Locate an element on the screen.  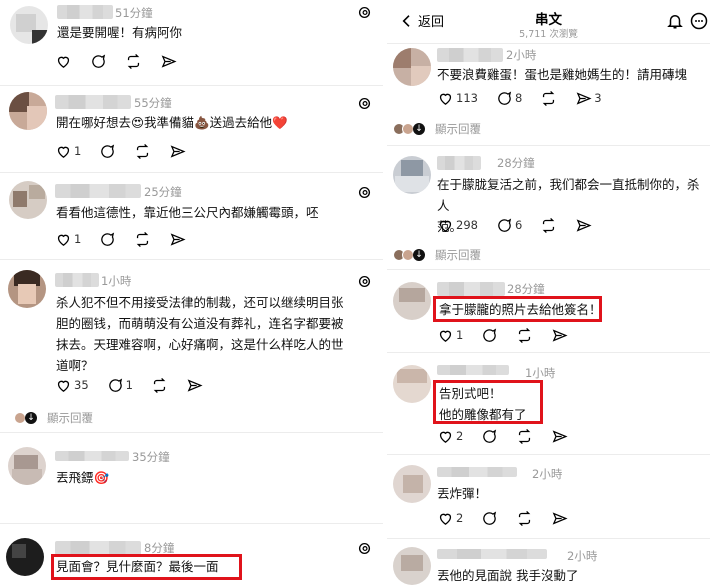
post-text: 開在哪好想去😍我準備貓💩送過去給他❤️ is located at coordinates (172, 122).